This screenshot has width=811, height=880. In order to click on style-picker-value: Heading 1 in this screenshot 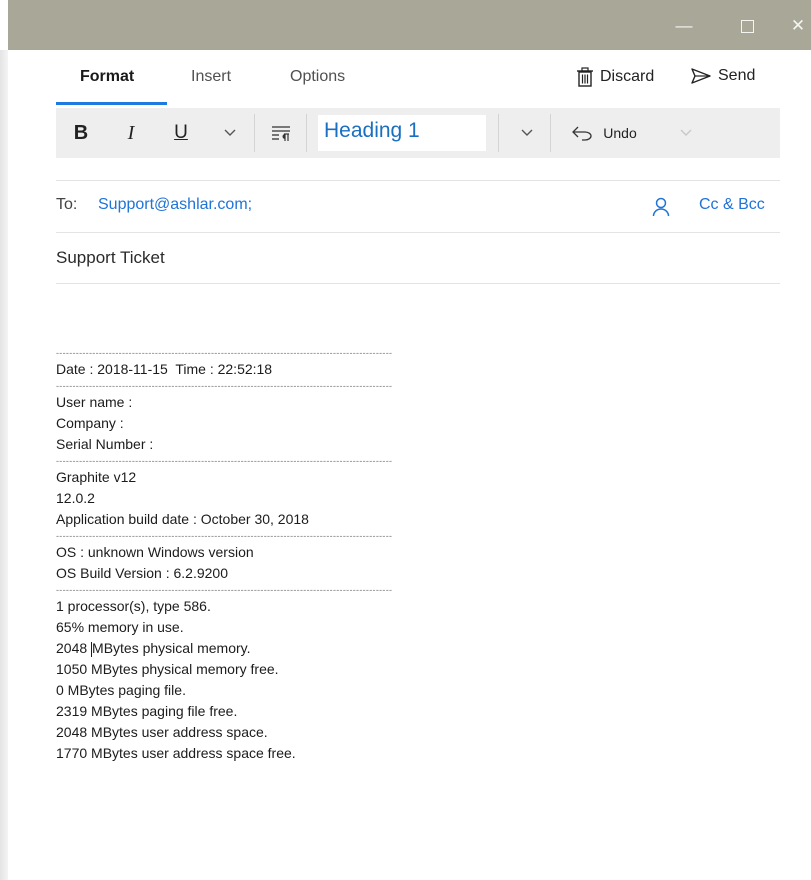, I will do `click(372, 130)`.